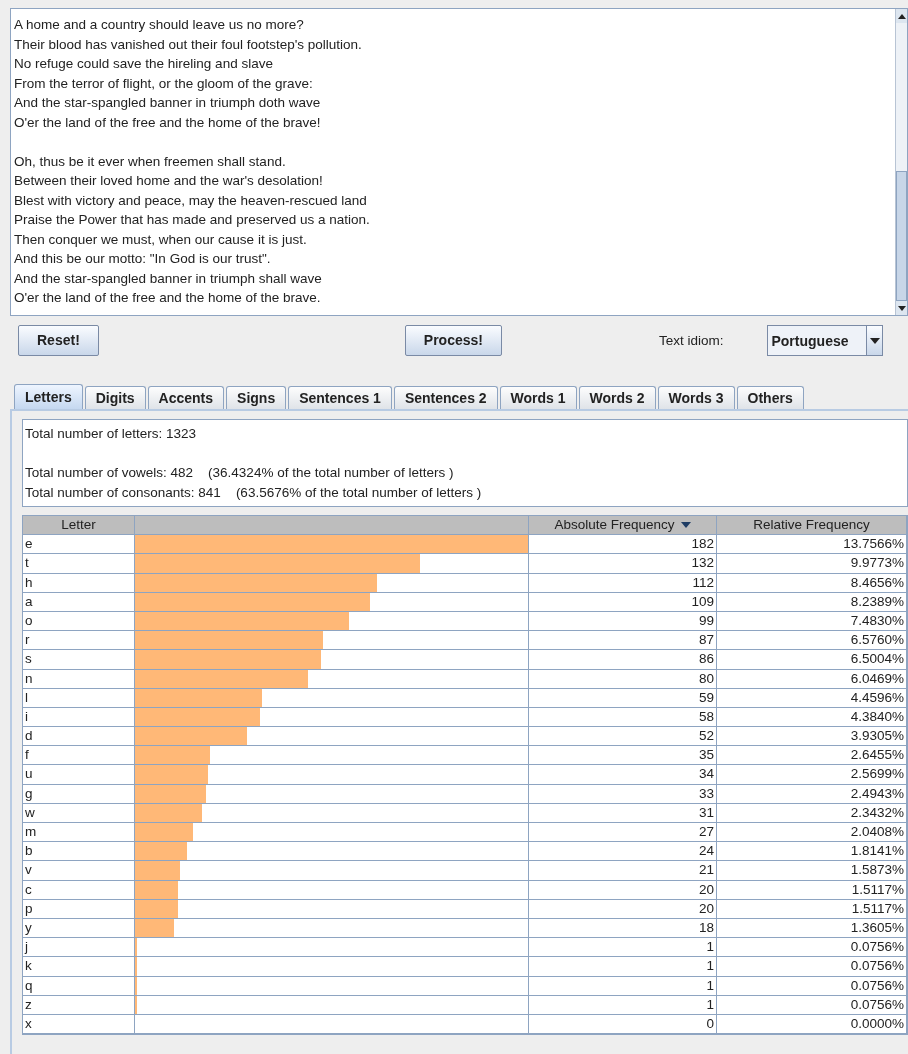  Describe the element at coordinates (623, 775) in the screenshot. I see `table-cell: 34` at that location.